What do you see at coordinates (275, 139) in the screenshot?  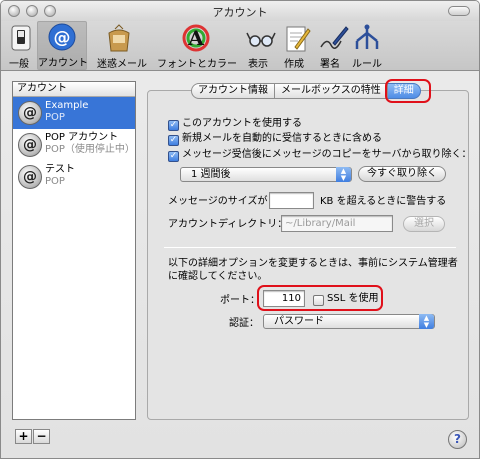 I see `include-auto-check-checkbox: ✓ 新規メールを自動的に受信するときに含める` at bounding box center [275, 139].